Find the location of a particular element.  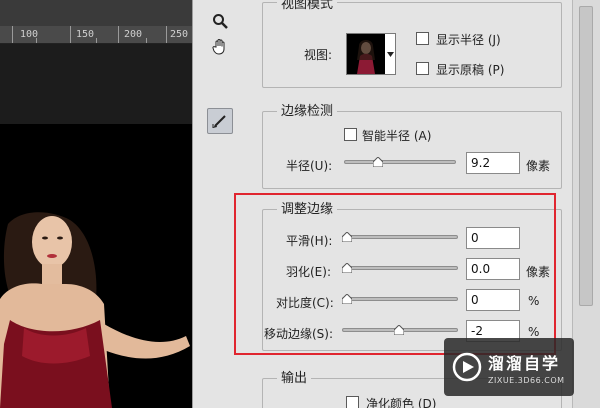

show-original-label: 显示原稿 (P) is located at coordinates (470, 70).